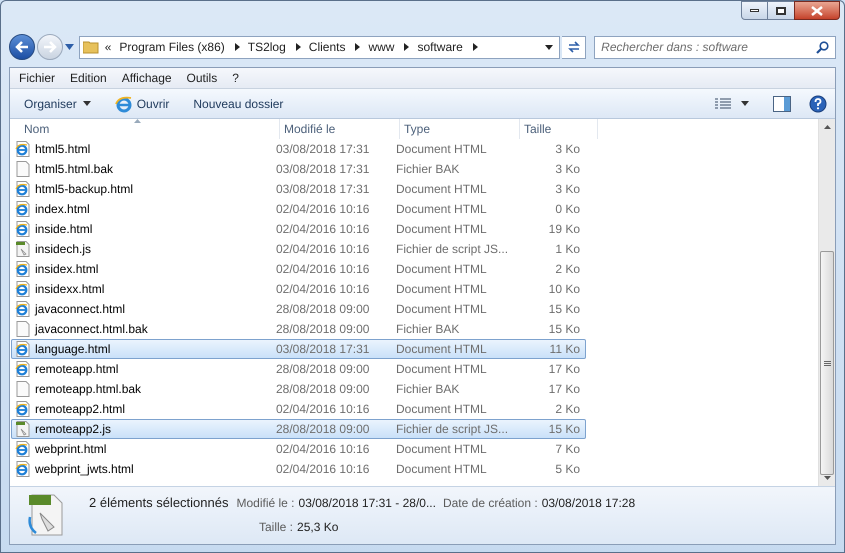  I want to click on search-field: Rechercher dans : software, so click(715, 47).